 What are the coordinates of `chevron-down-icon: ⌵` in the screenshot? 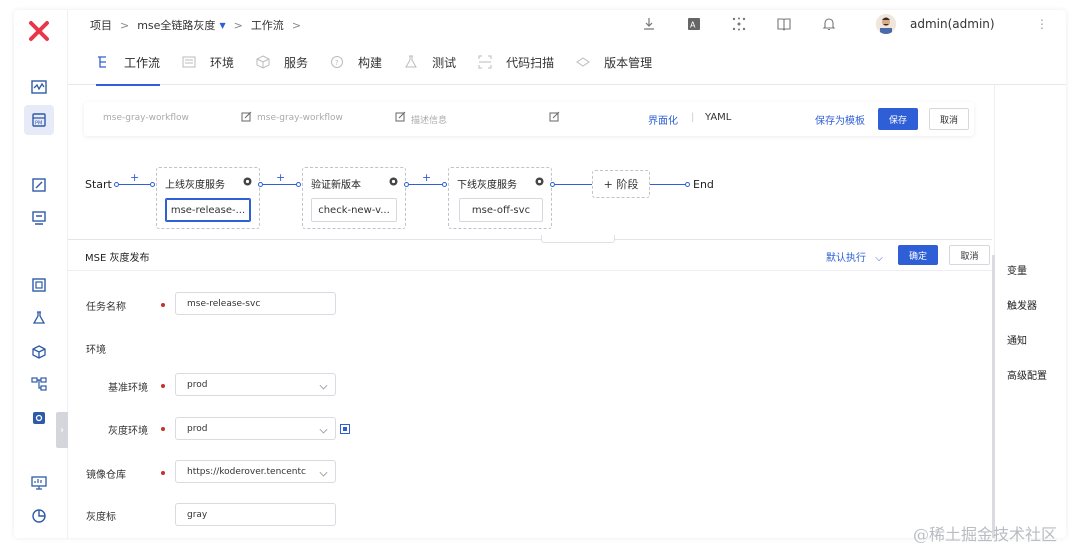 It's located at (879, 258).